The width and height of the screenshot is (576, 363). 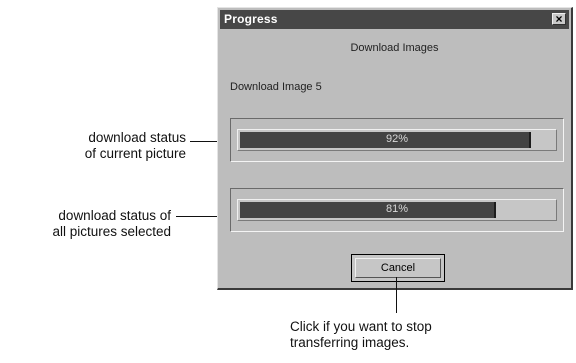 I want to click on cancel-button: Cancel, so click(x=398, y=268).